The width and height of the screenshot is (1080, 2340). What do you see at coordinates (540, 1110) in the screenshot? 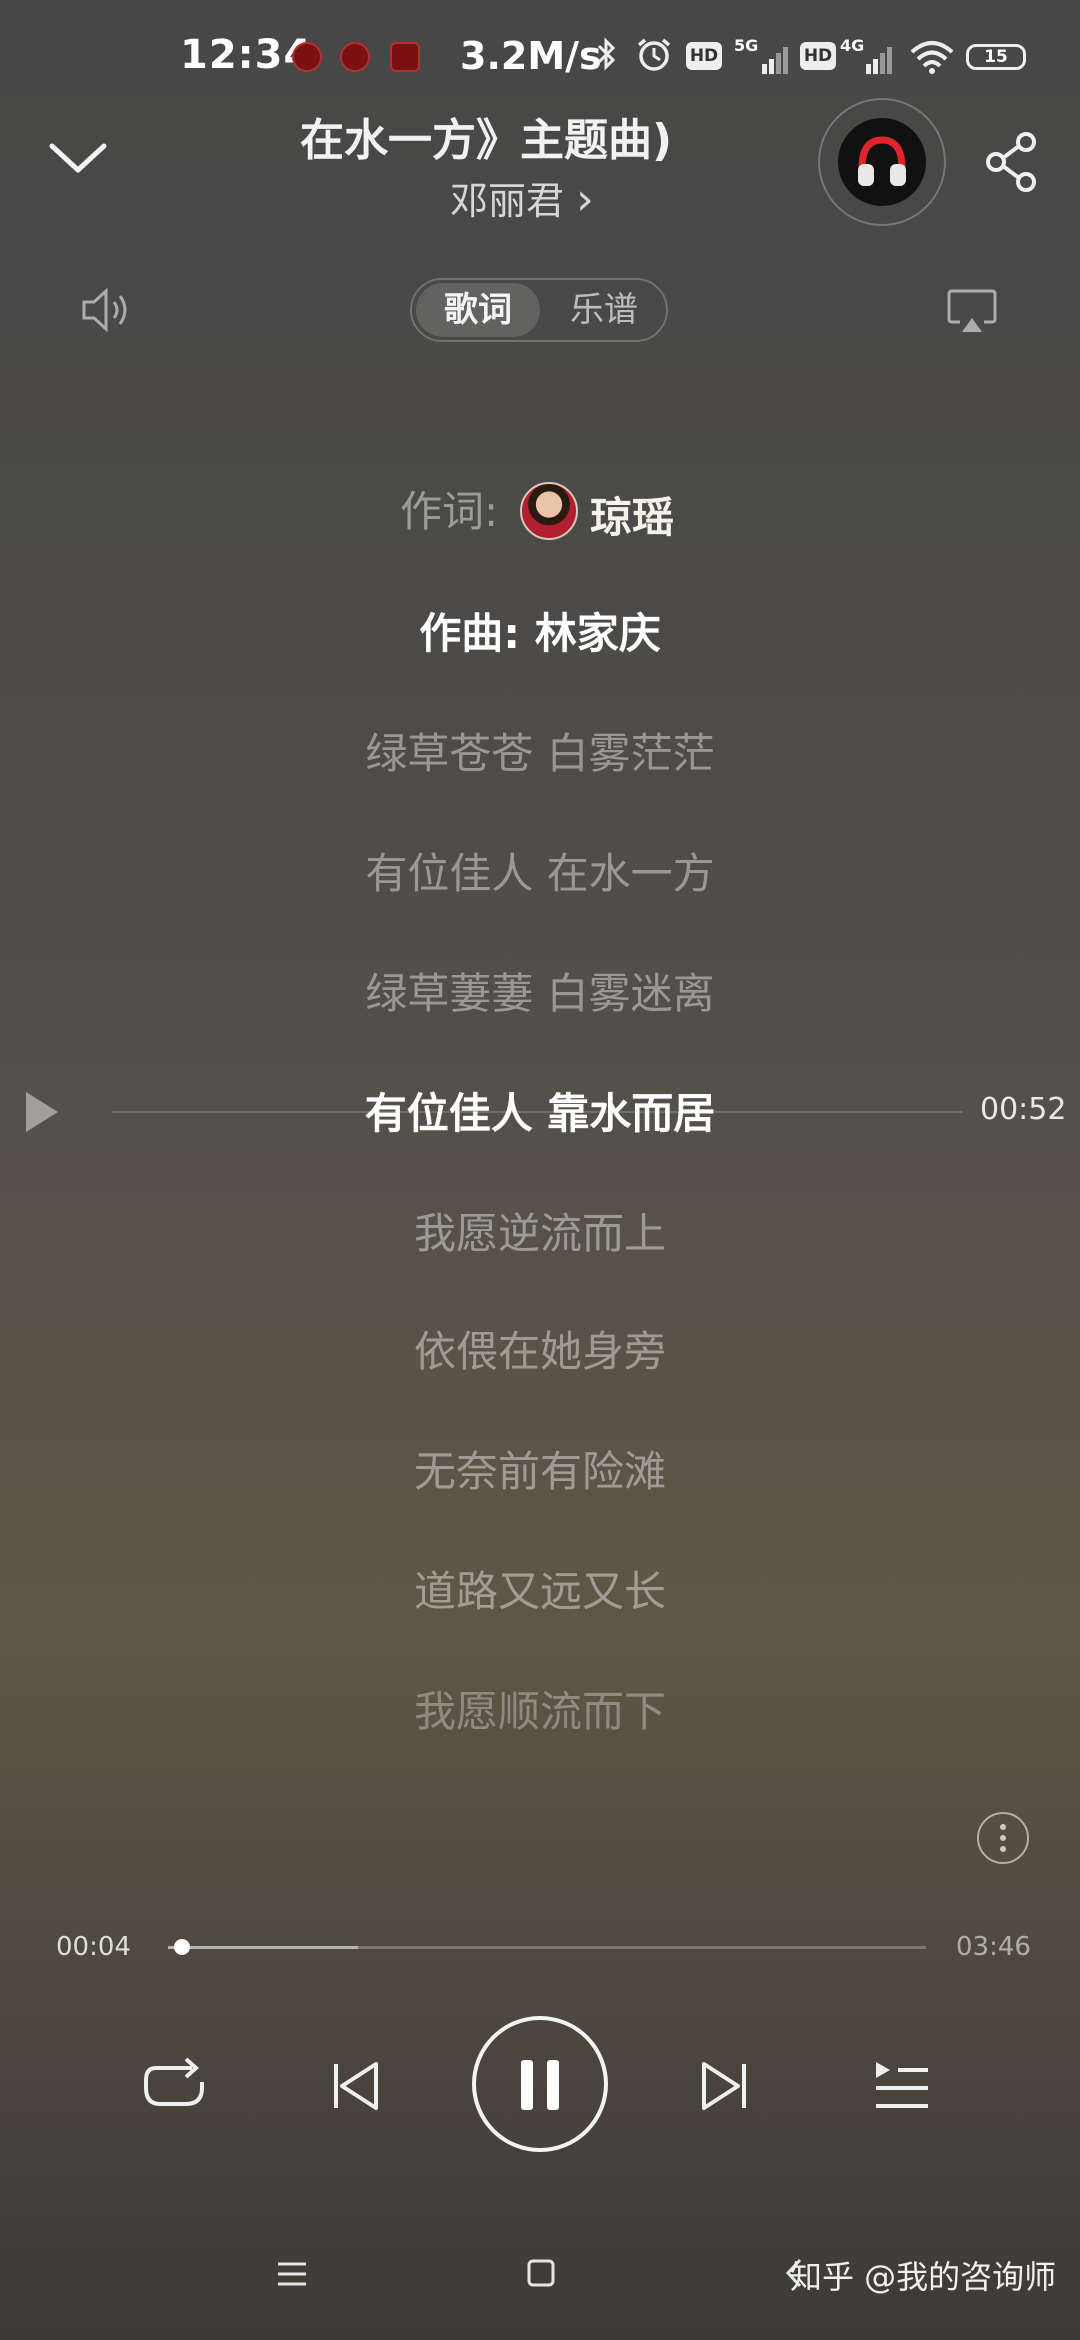
I see `lyric-line-current: 有位佳人 靠水而居` at bounding box center [540, 1110].